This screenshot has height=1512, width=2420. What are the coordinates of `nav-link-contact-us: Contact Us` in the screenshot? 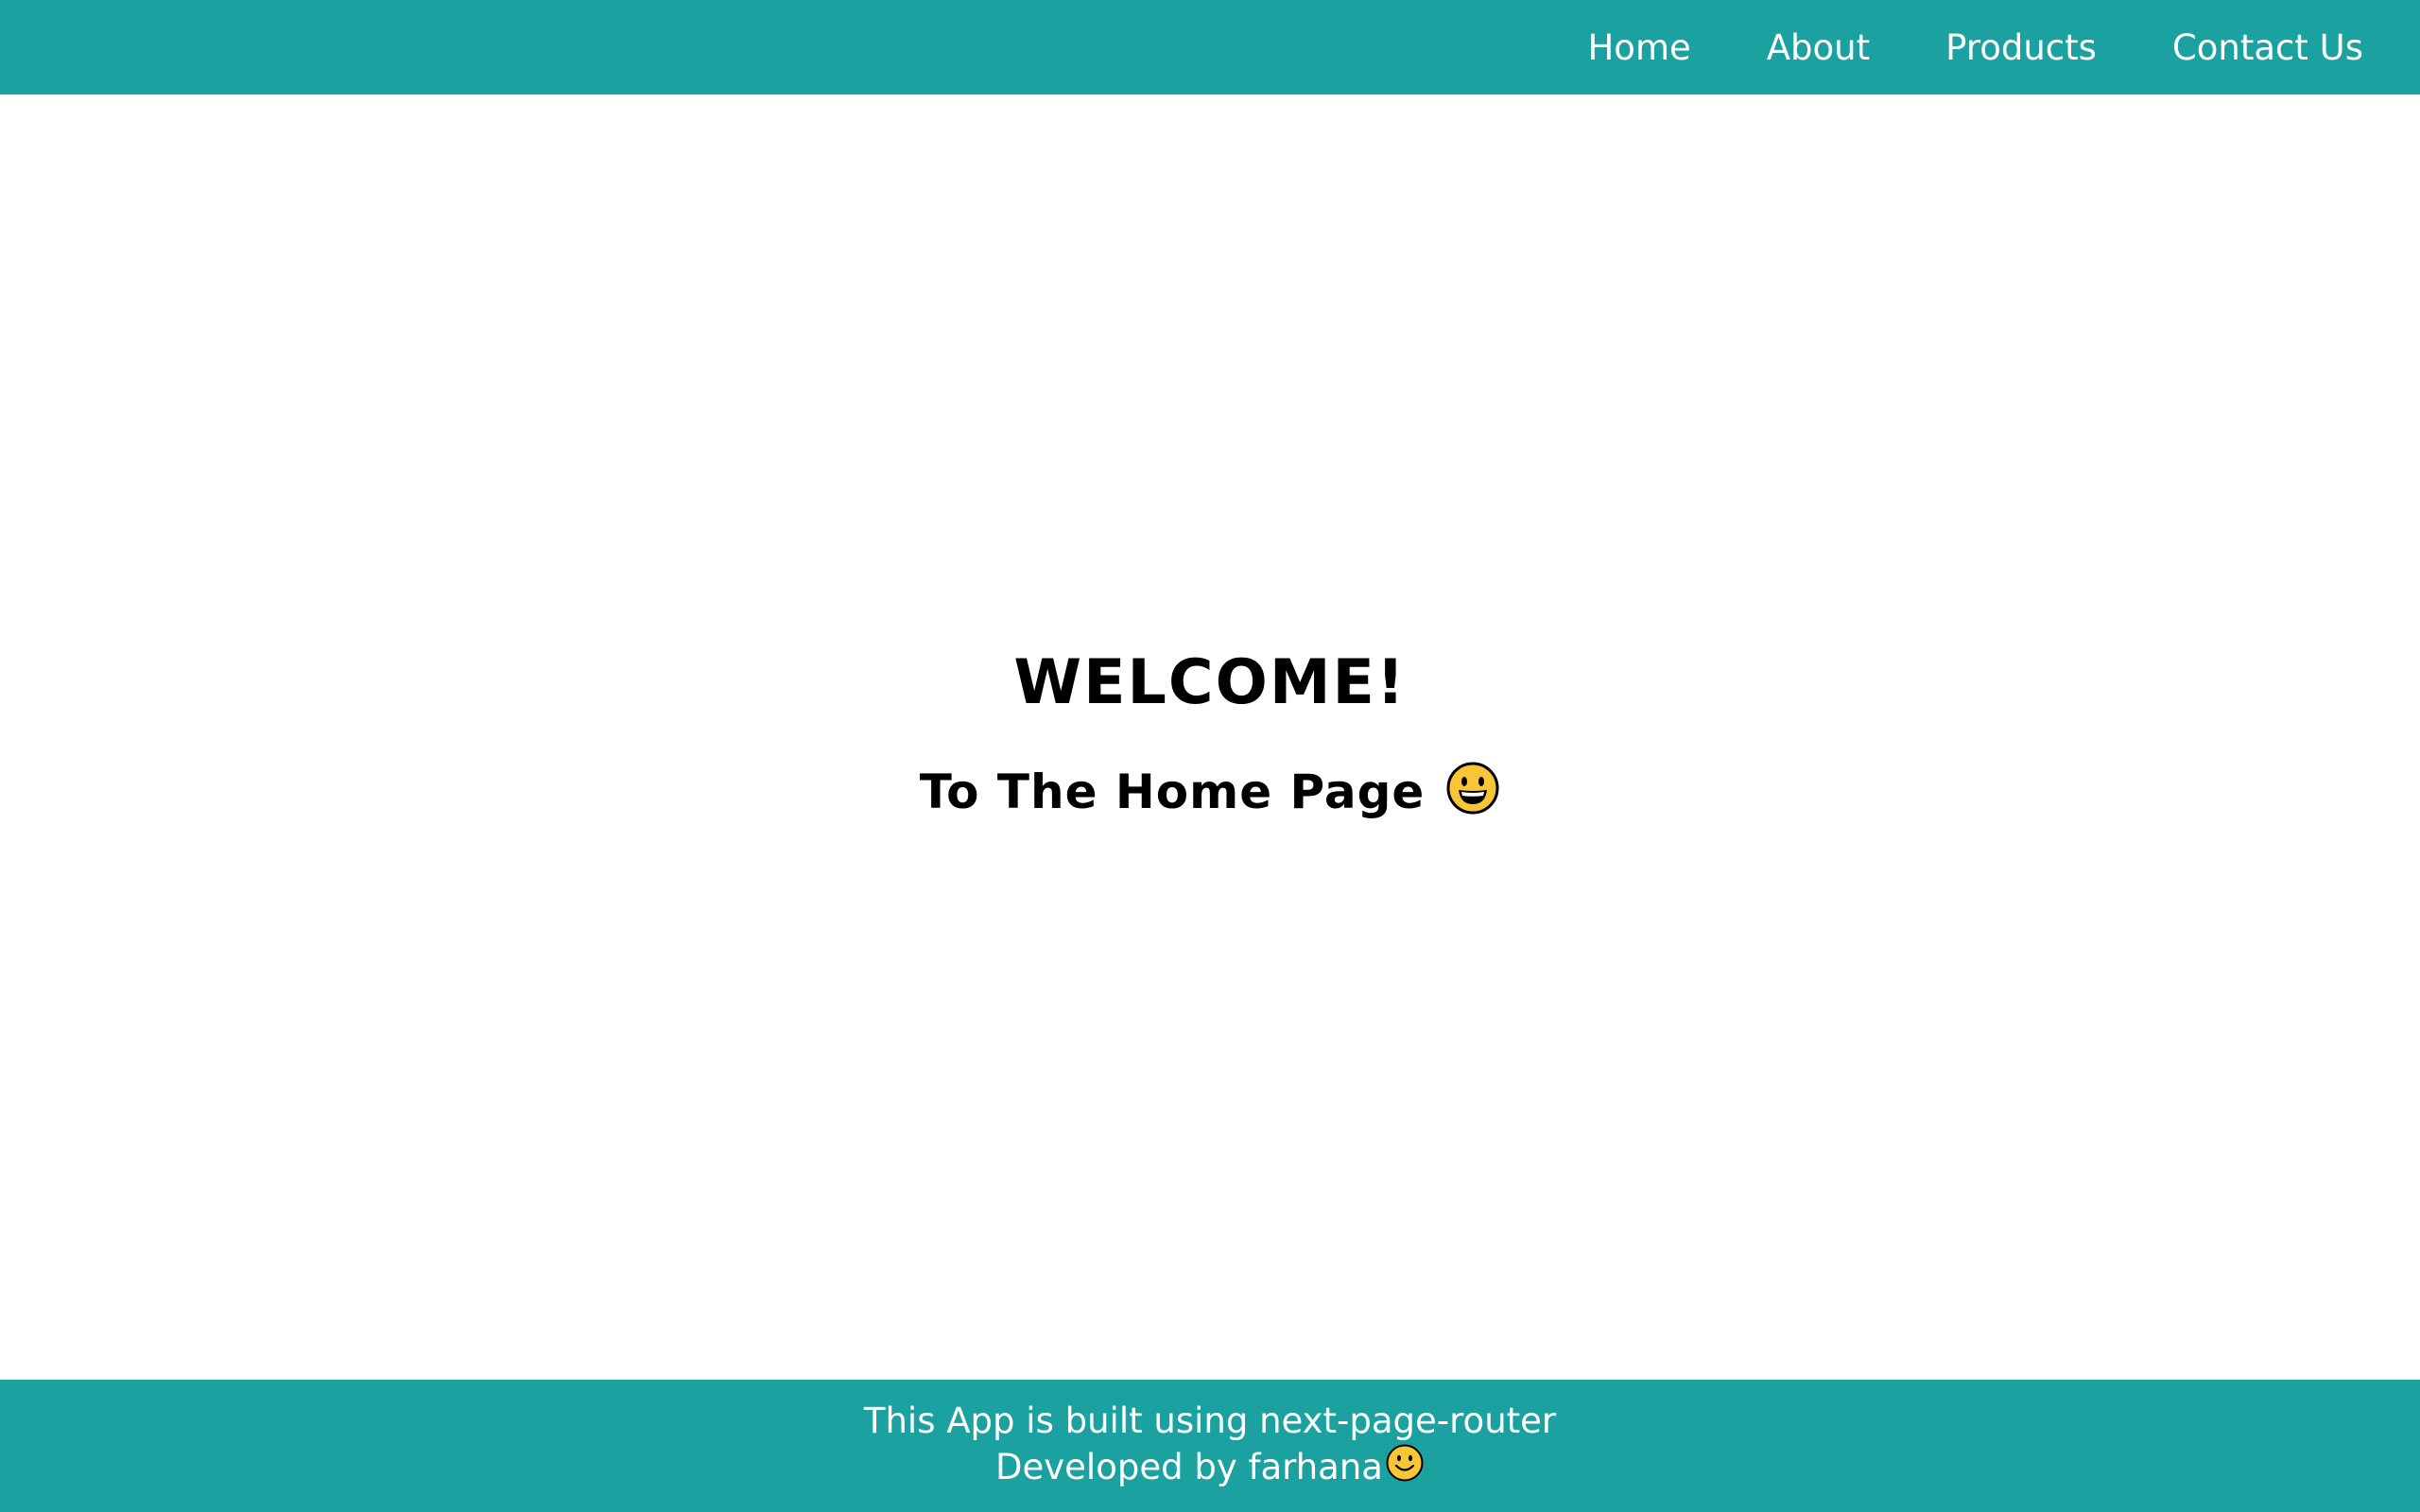 It's located at (2267, 47).